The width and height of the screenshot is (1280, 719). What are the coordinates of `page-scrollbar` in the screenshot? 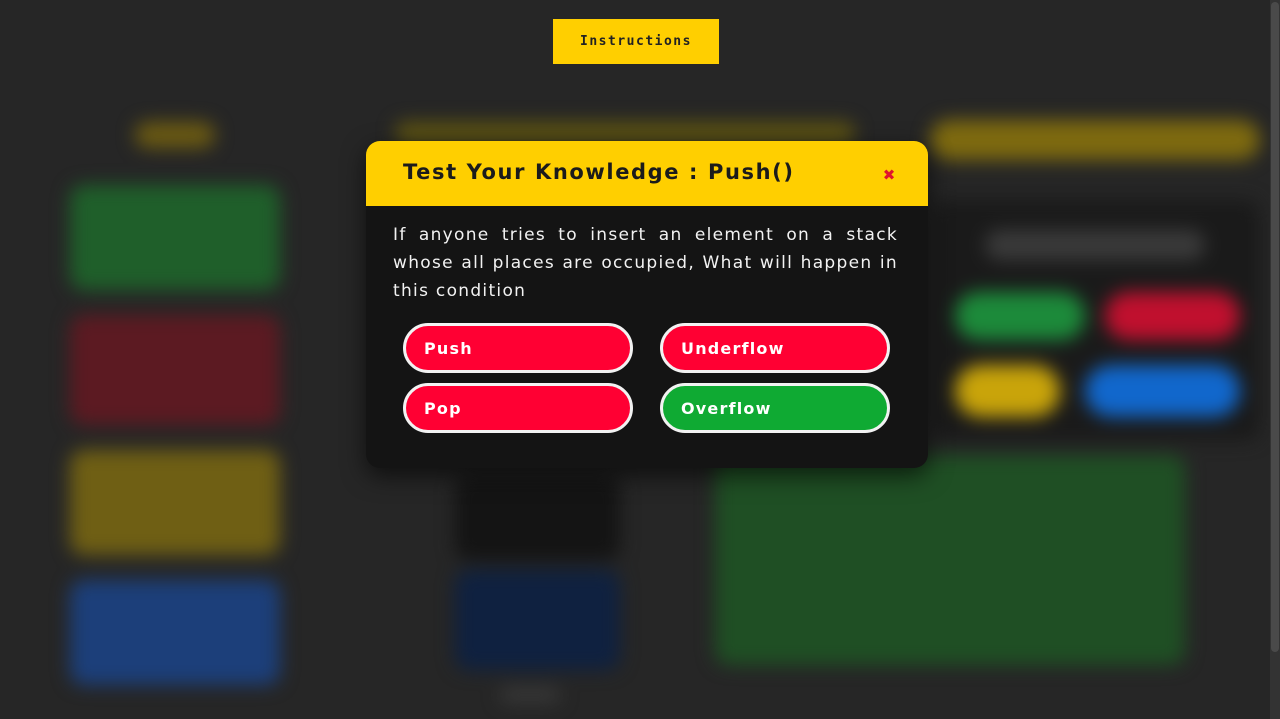 It's located at (1275, 359).